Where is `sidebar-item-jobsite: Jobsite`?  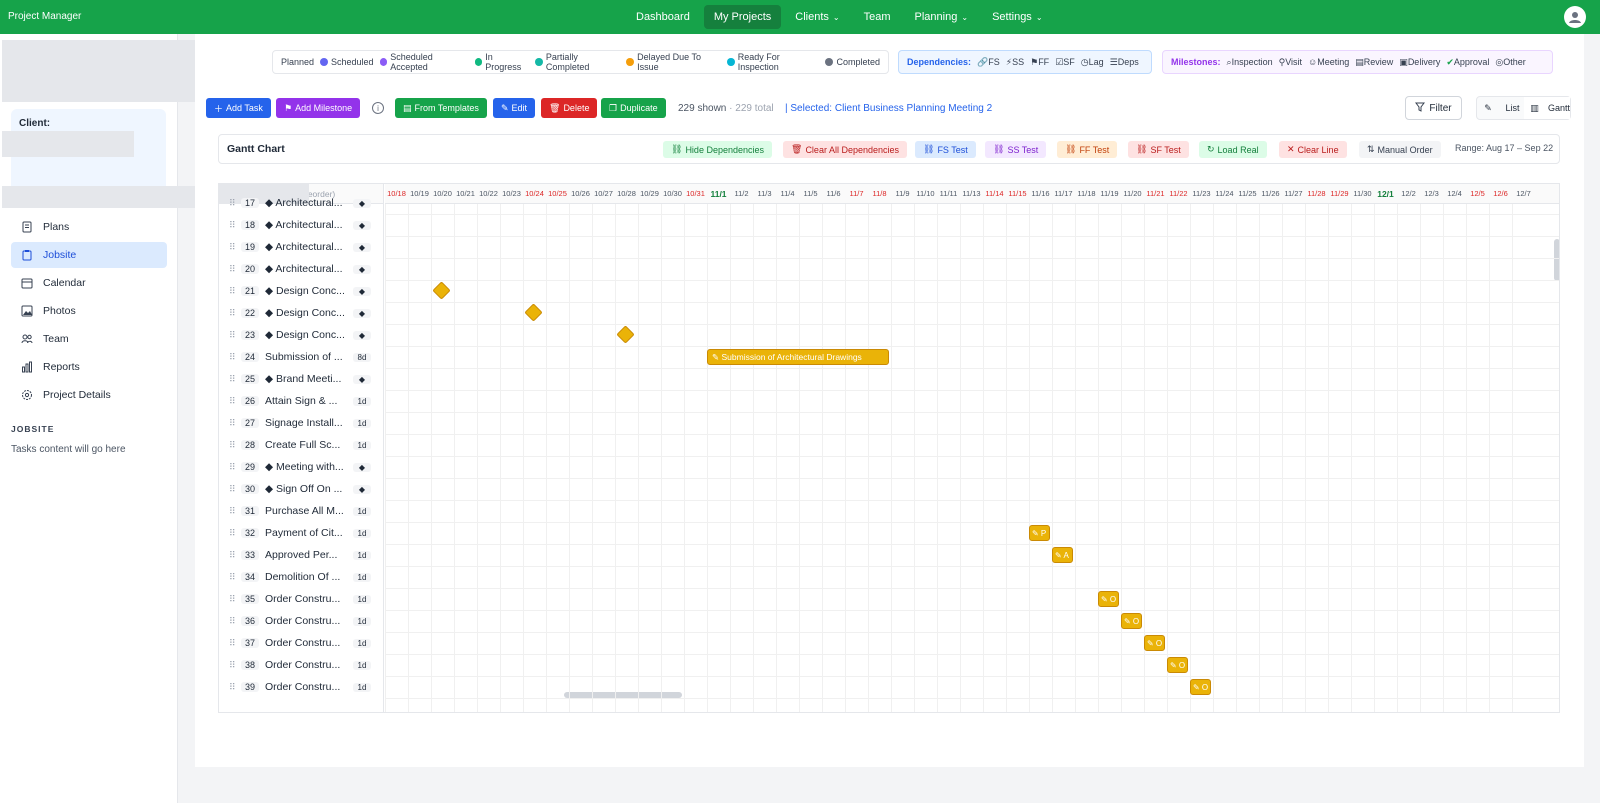 sidebar-item-jobsite: Jobsite is located at coordinates (89, 255).